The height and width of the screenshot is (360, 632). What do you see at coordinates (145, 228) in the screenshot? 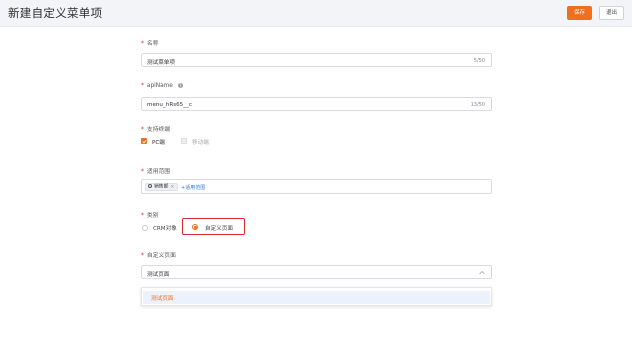
I see `crm-object-radio` at bounding box center [145, 228].